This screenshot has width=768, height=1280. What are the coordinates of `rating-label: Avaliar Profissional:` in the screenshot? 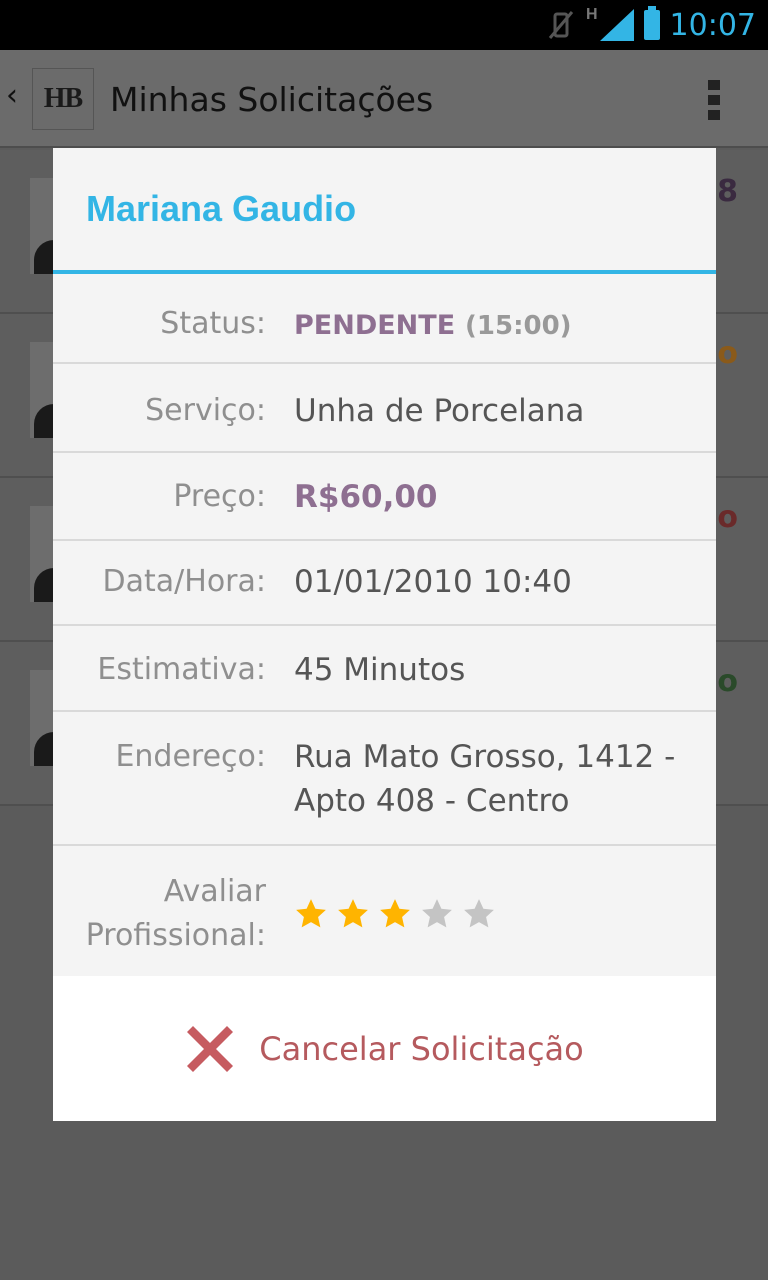 It's located at (159, 923).